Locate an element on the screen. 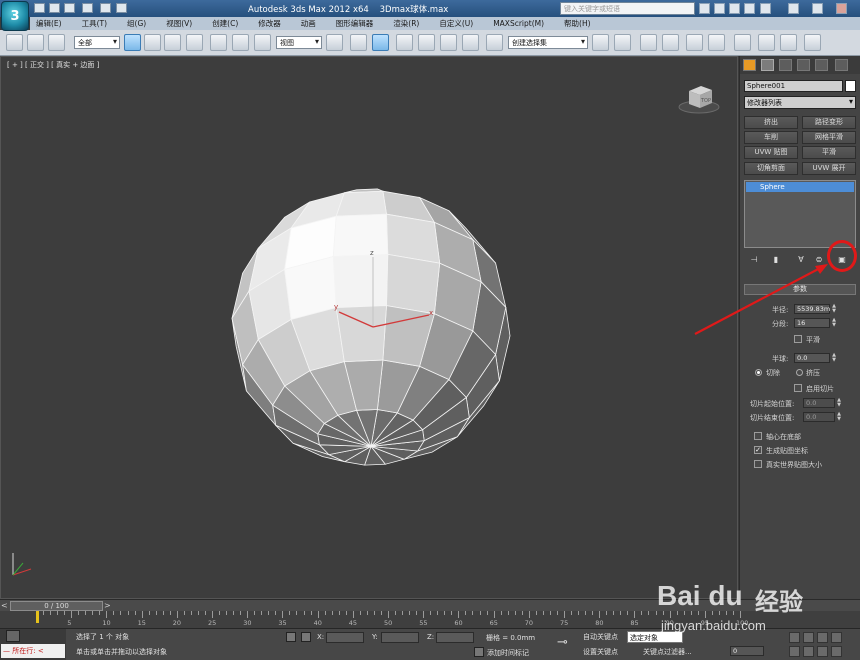  object-name-field: Sphere001 is located at coordinates (793, 86).